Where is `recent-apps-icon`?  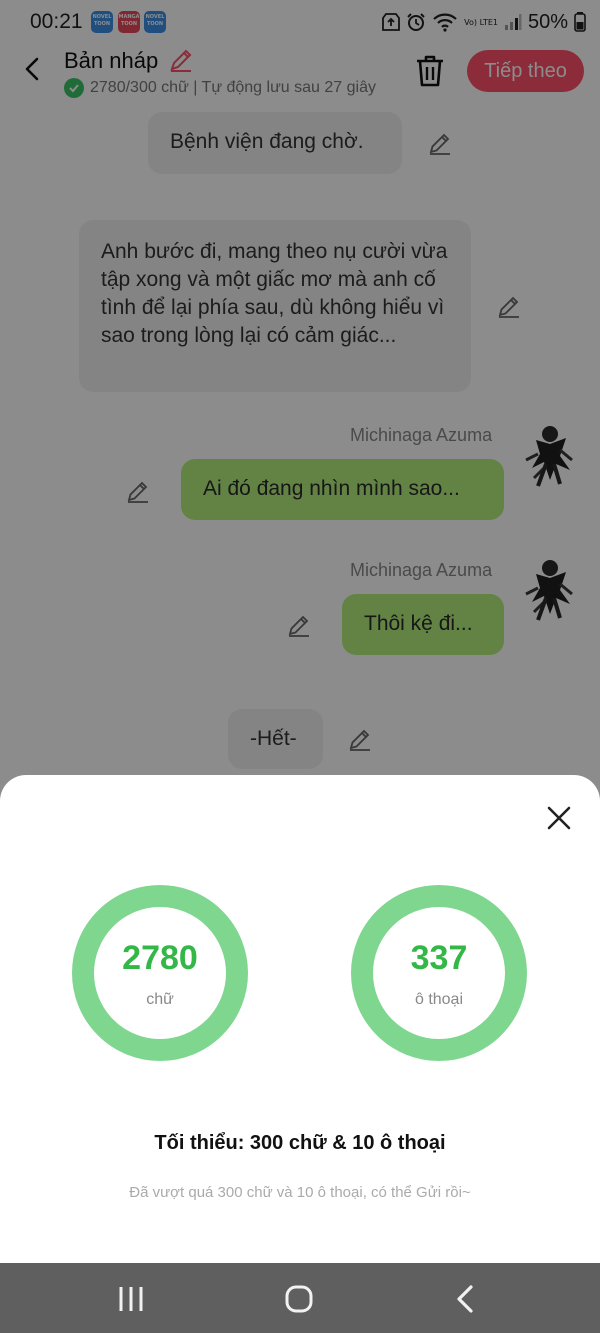
recent-apps-icon is located at coordinates (131, 1299).